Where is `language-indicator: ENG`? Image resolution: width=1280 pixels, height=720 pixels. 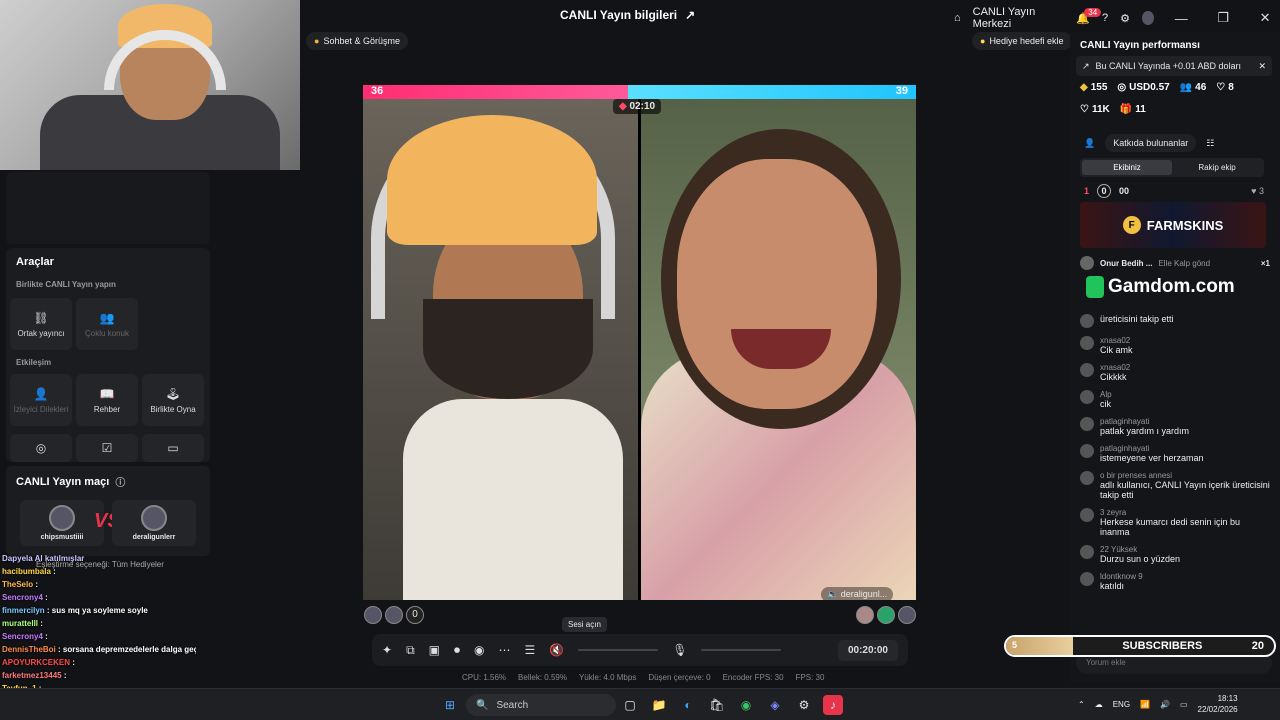 language-indicator: ENG is located at coordinates (1121, 704).